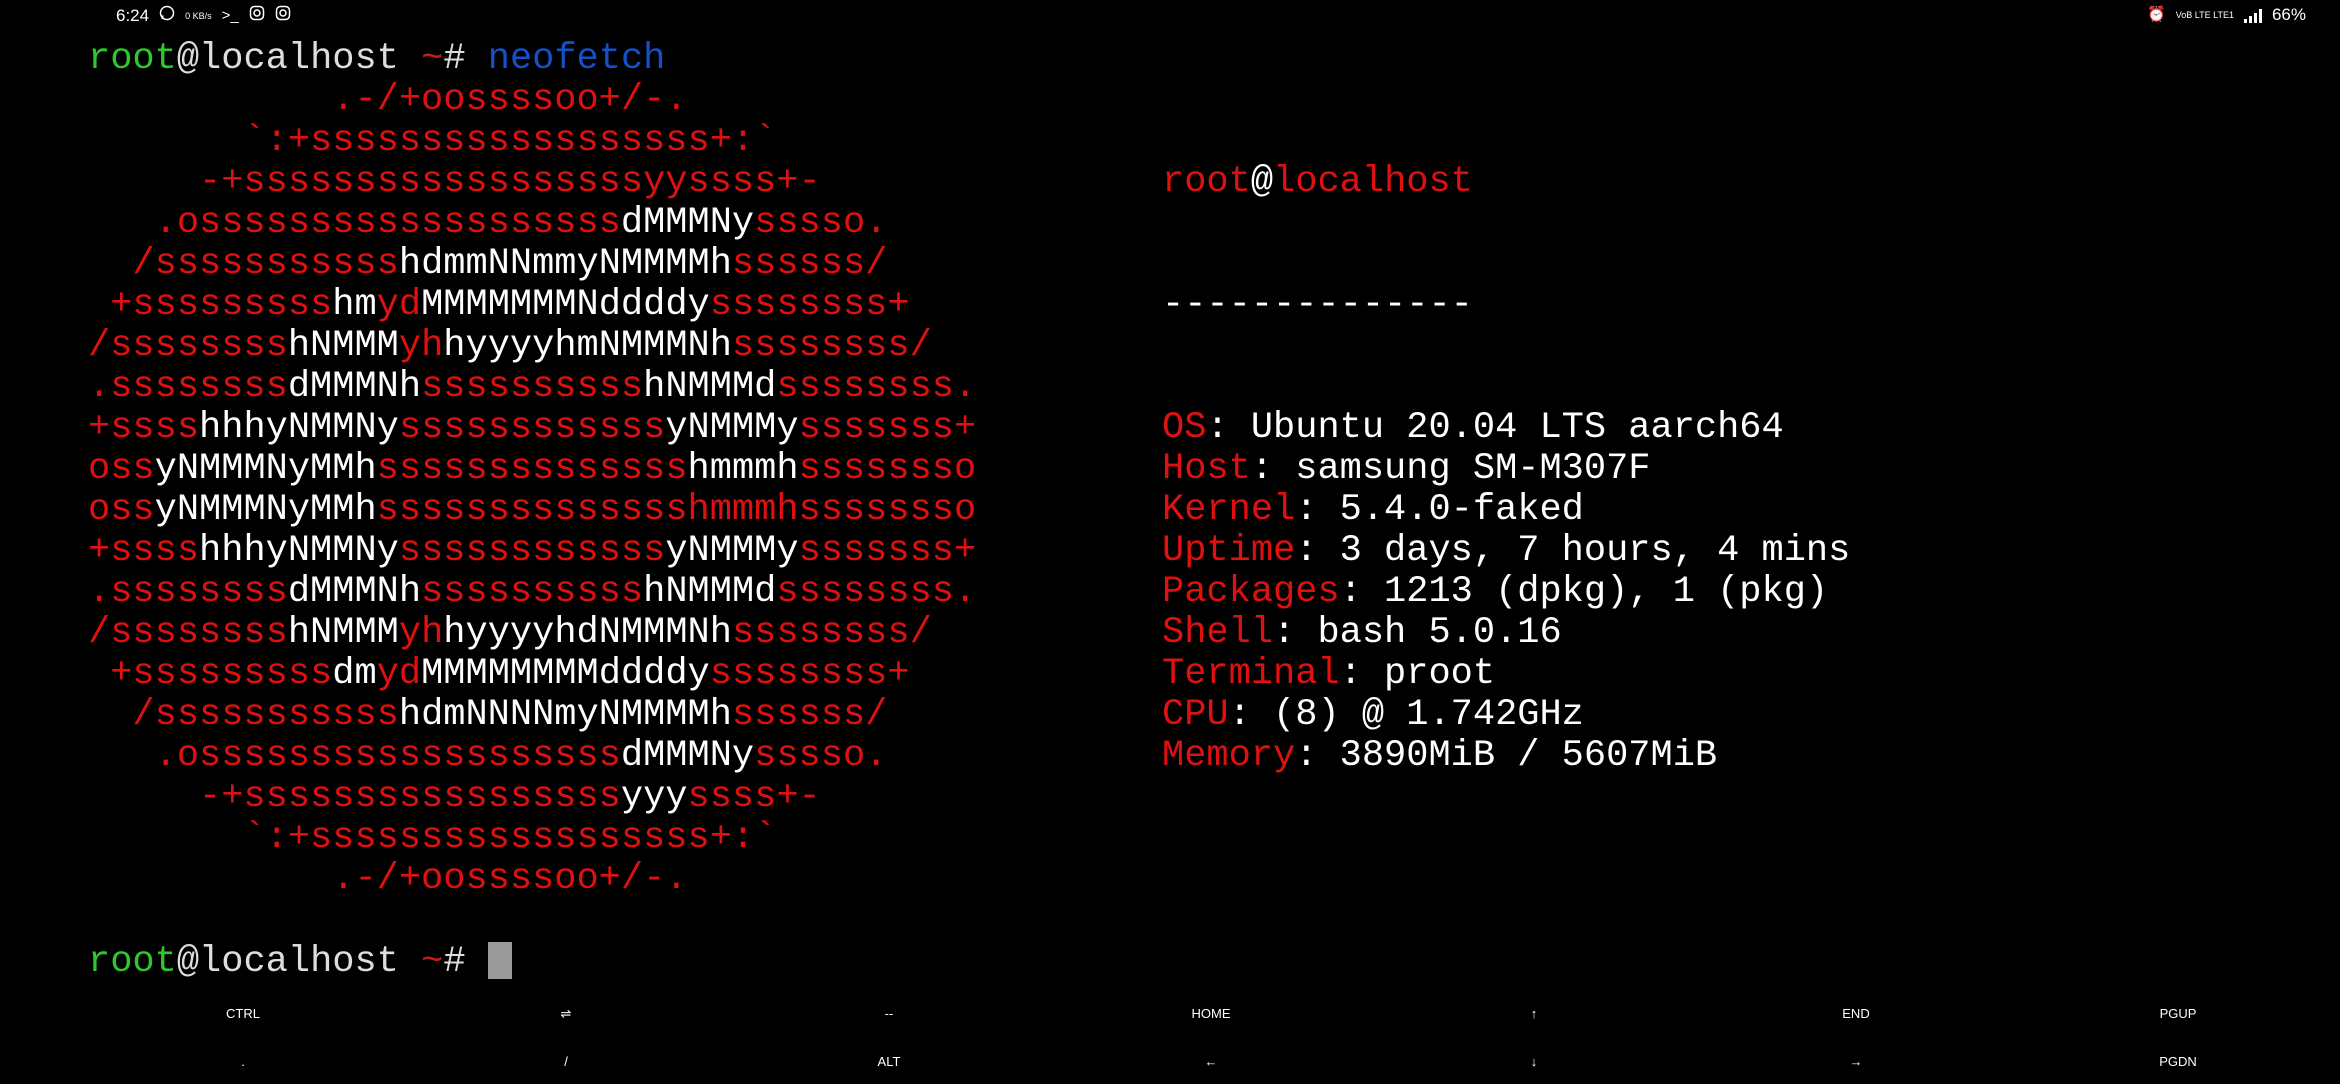 This screenshot has width=2340, height=1084. What do you see at coordinates (889, 1014) in the screenshot?
I see `dash-key: --` at bounding box center [889, 1014].